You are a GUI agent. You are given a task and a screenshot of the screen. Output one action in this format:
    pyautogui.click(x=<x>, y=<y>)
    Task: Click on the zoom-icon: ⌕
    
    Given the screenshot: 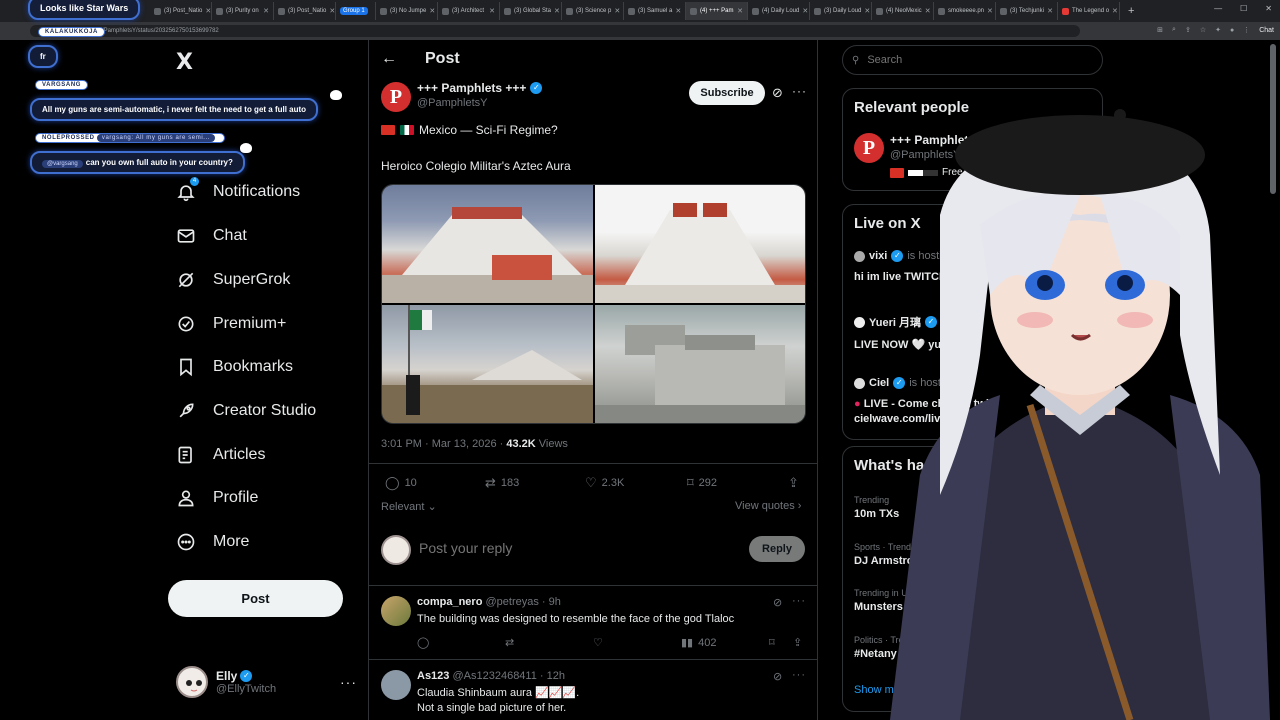 What is the action you would take?
    pyautogui.click(x=1174, y=30)
    